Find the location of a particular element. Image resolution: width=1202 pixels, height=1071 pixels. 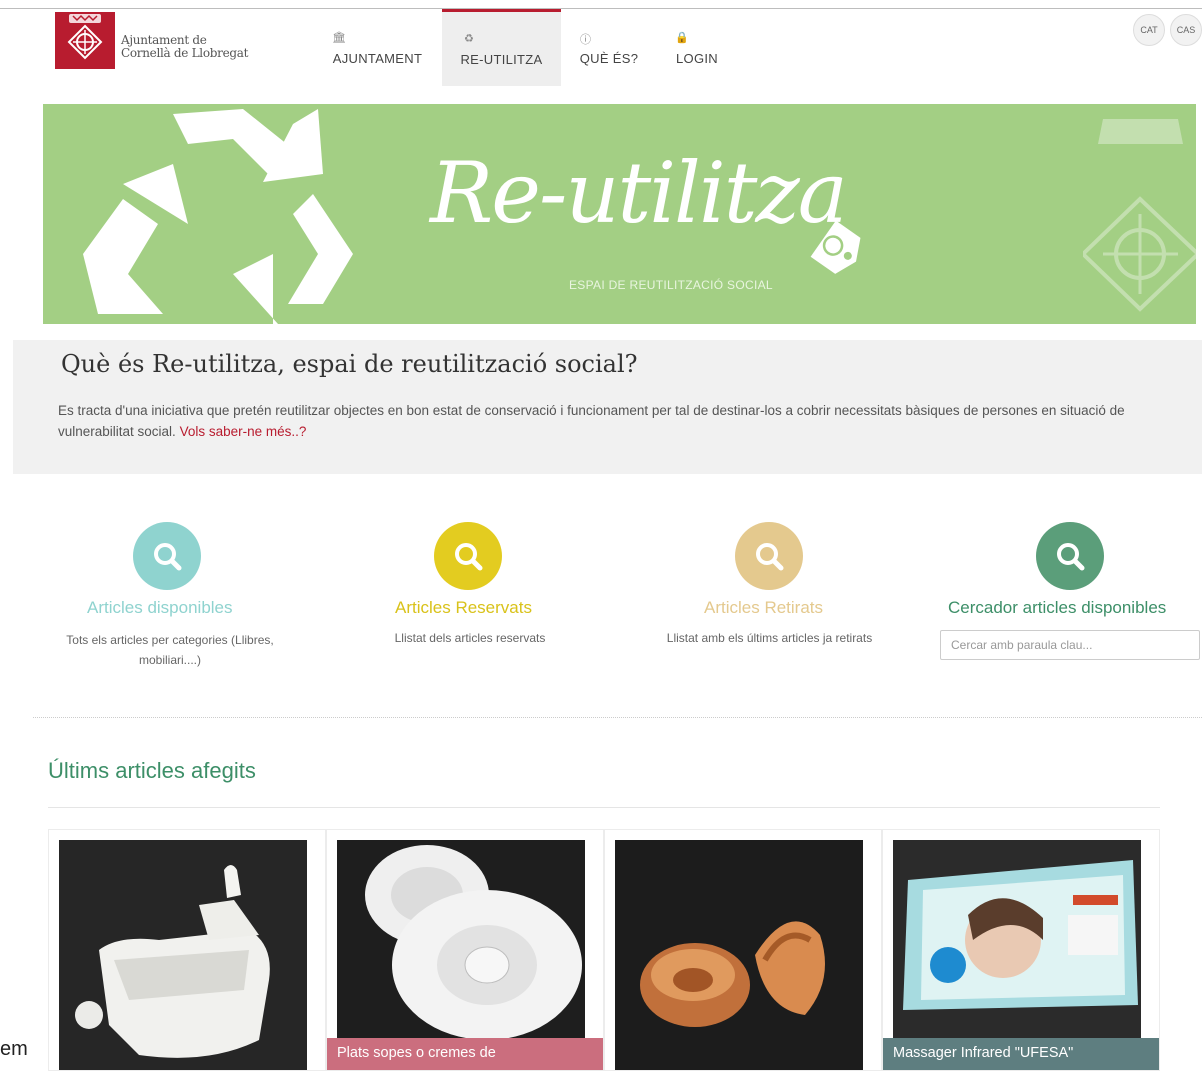

article-caption: Massager Infrared "UFESA" is located at coordinates (1021, 1054).